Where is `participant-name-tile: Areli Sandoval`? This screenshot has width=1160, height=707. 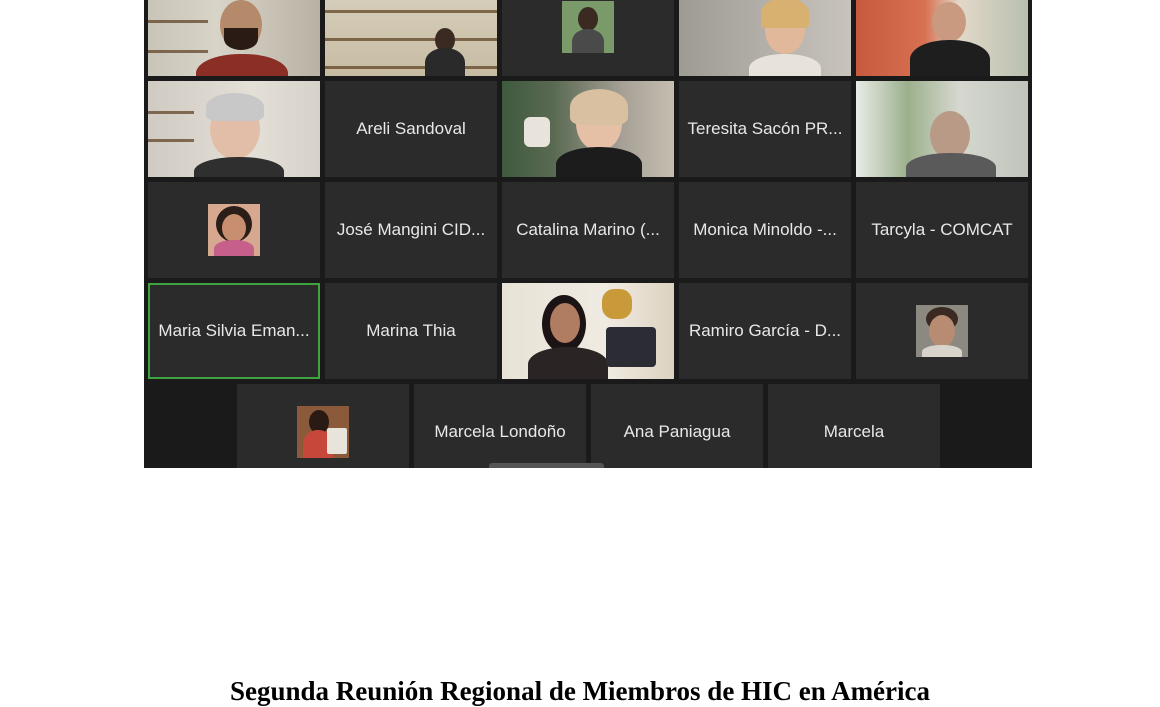
participant-name-tile: Areli Sandoval is located at coordinates (411, 129).